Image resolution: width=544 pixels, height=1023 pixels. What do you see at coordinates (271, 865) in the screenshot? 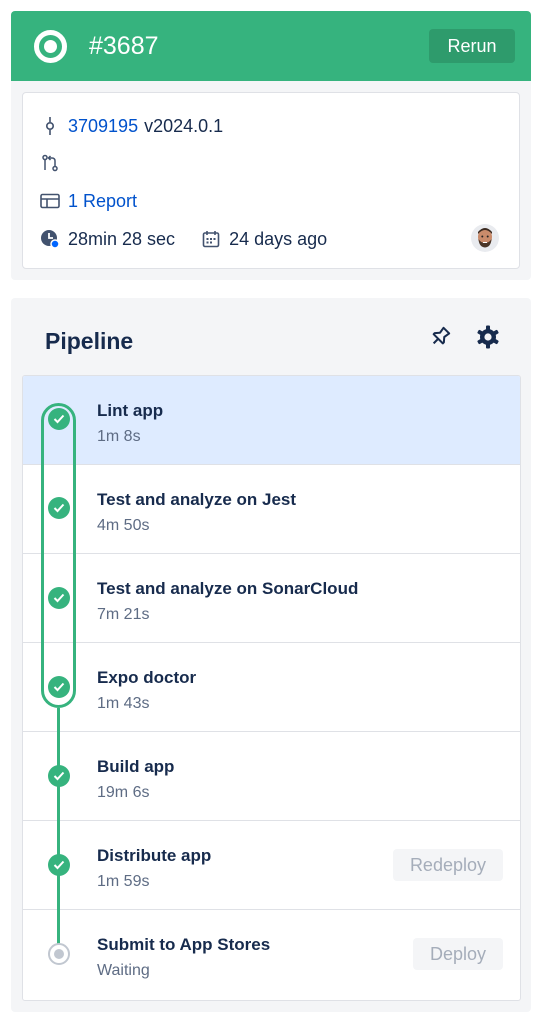
I see `pipeline-step-distribute-app: Distribute app 1m 59s Redeploy` at bounding box center [271, 865].